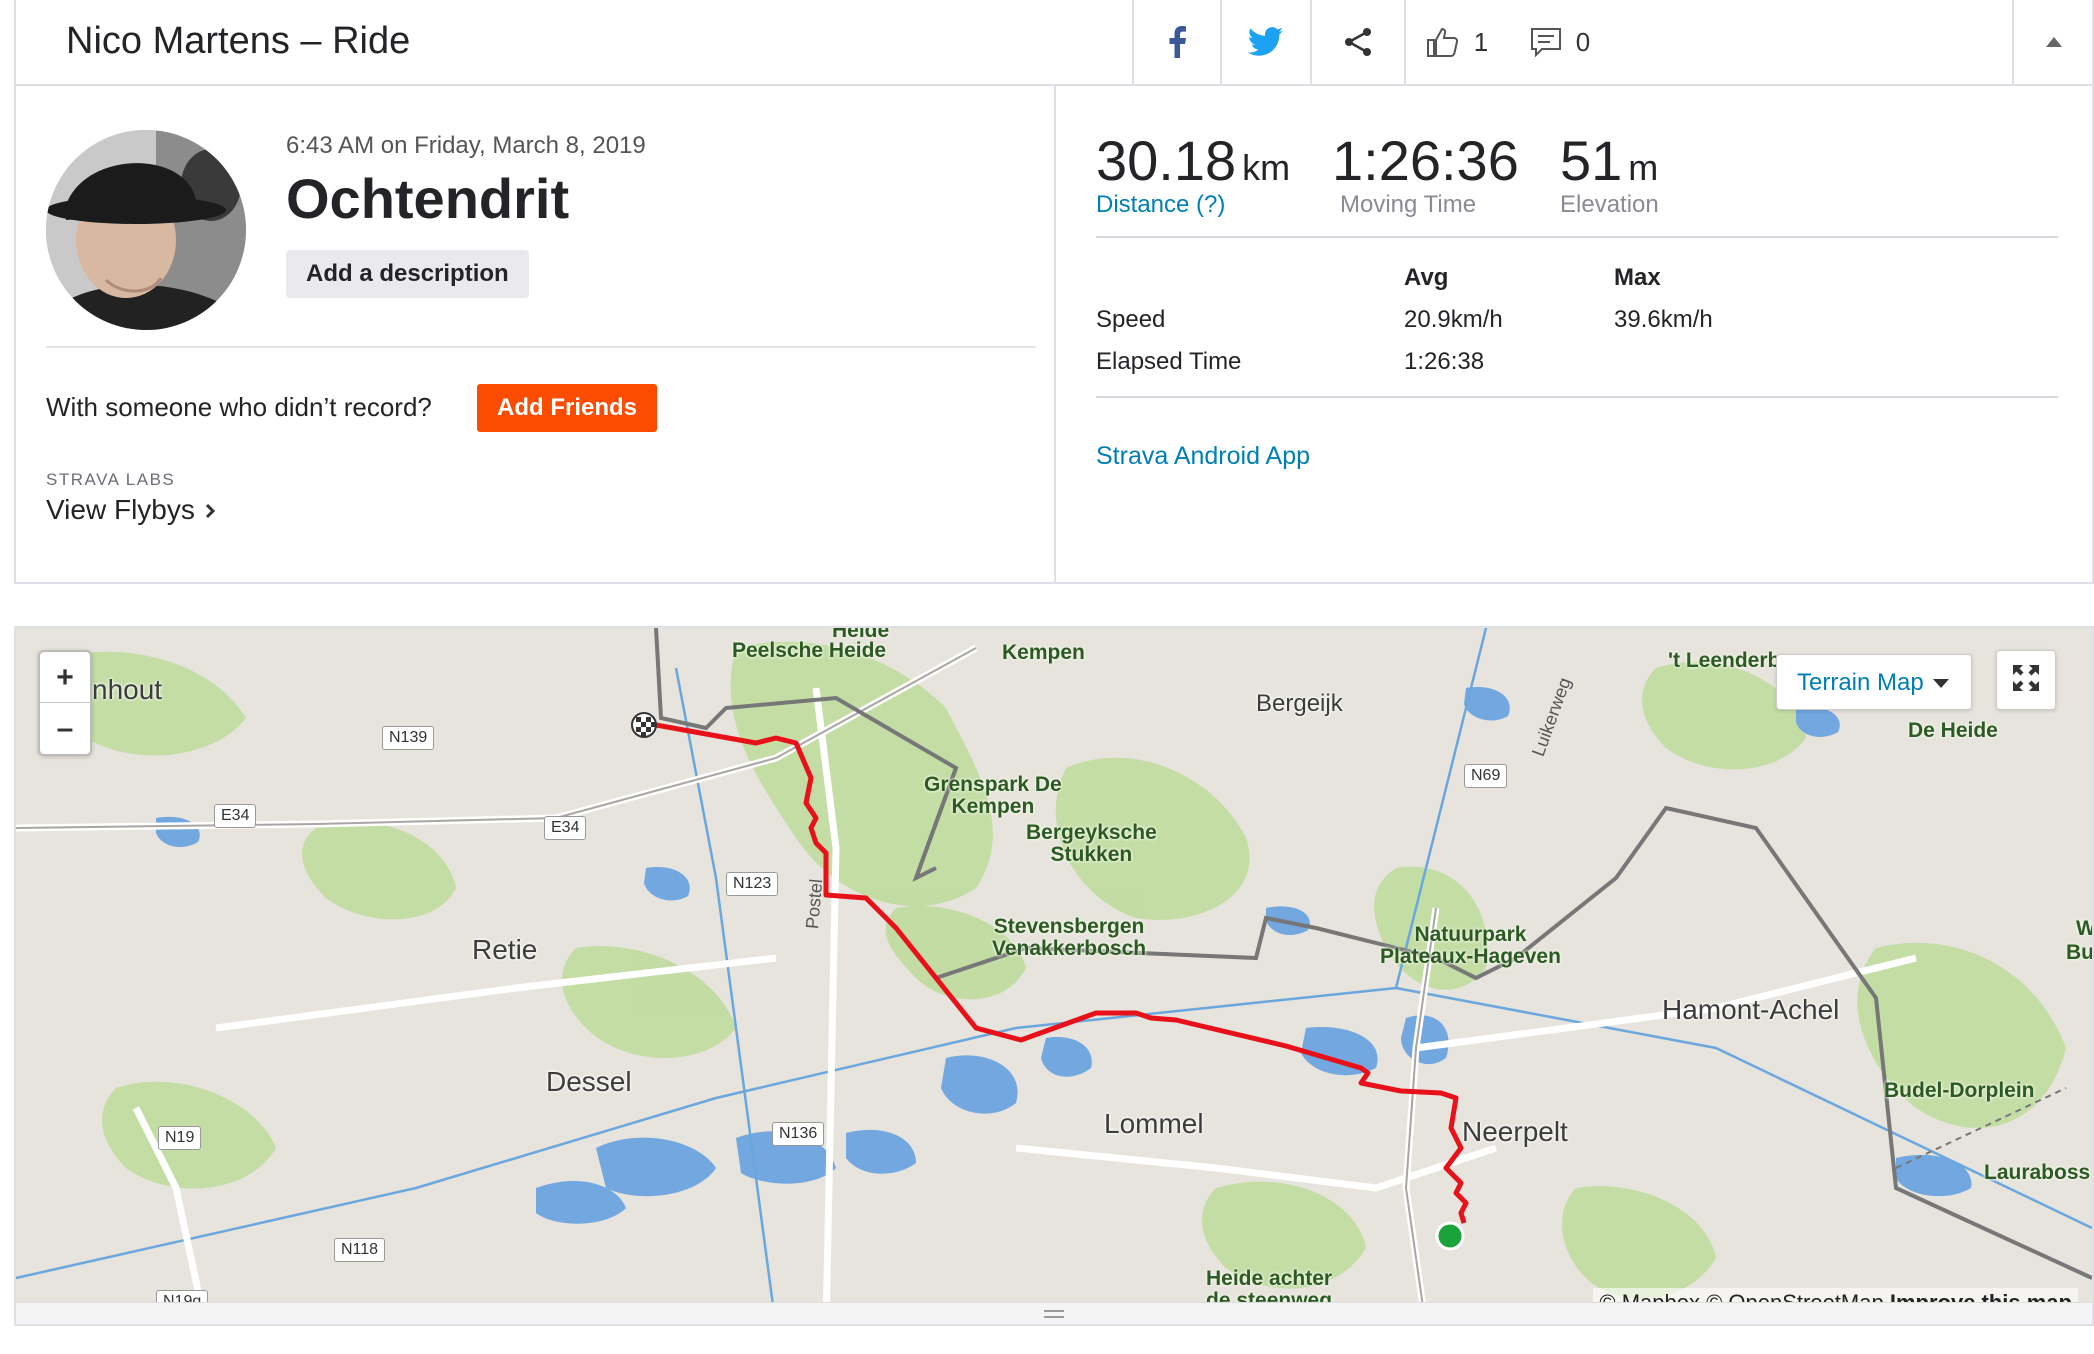  Describe the element at coordinates (589, 1081) in the screenshot. I see `map-label-town: Dessel` at that location.